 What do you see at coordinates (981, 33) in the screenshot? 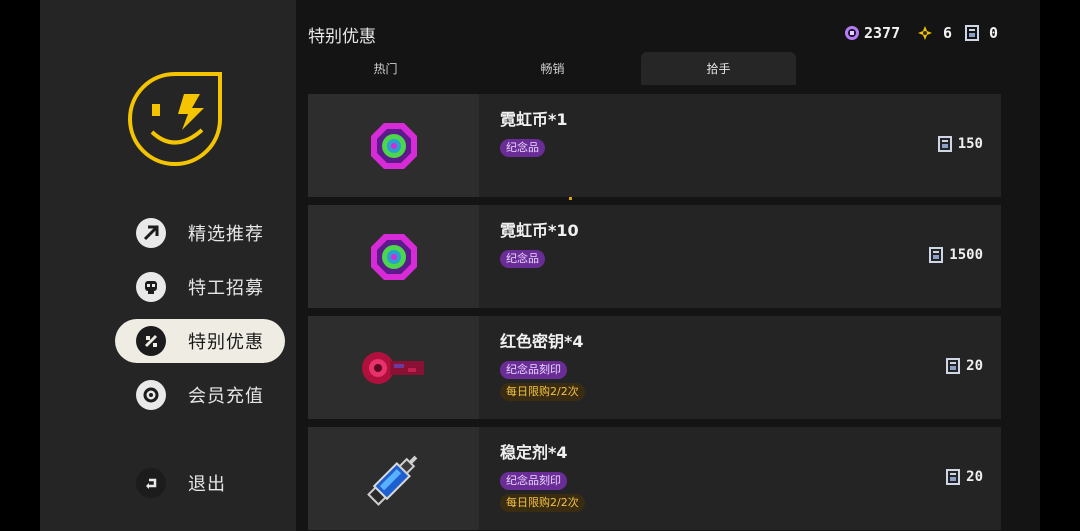
I see `currency-ticket: 0` at bounding box center [981, 33].